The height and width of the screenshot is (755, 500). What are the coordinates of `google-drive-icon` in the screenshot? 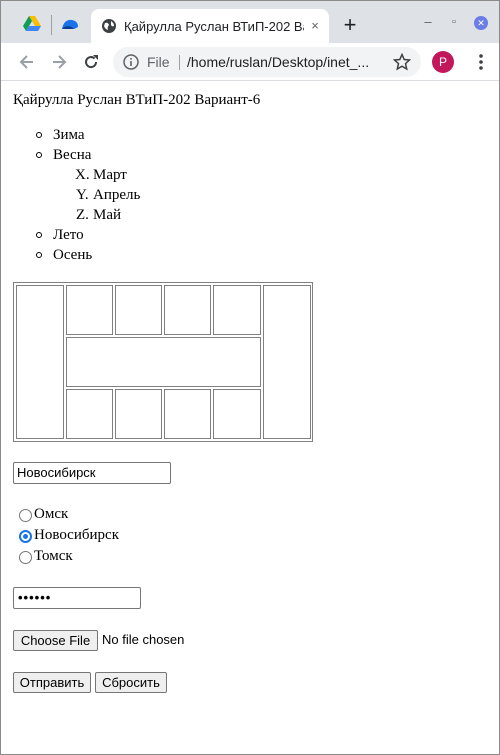 It's located at (32, 23).